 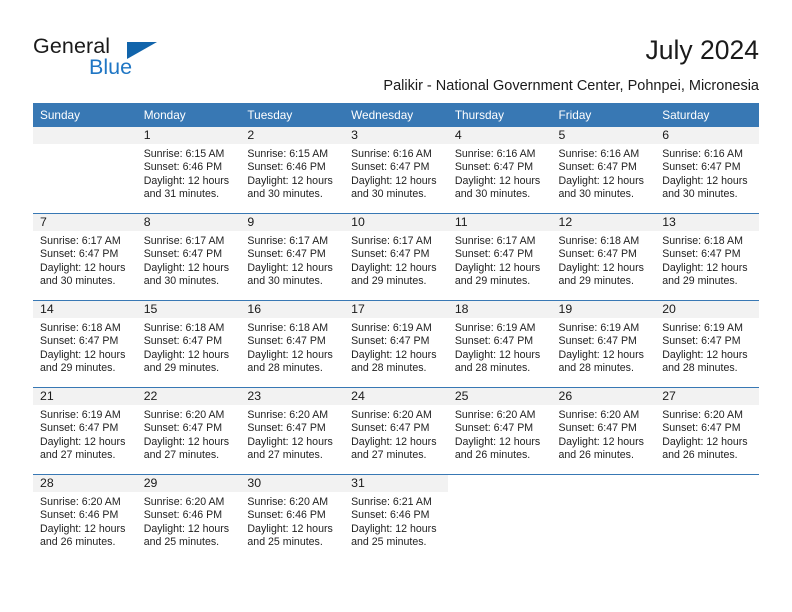 I want to click on column-header-friday: Friday, so click(x=603, y=115).